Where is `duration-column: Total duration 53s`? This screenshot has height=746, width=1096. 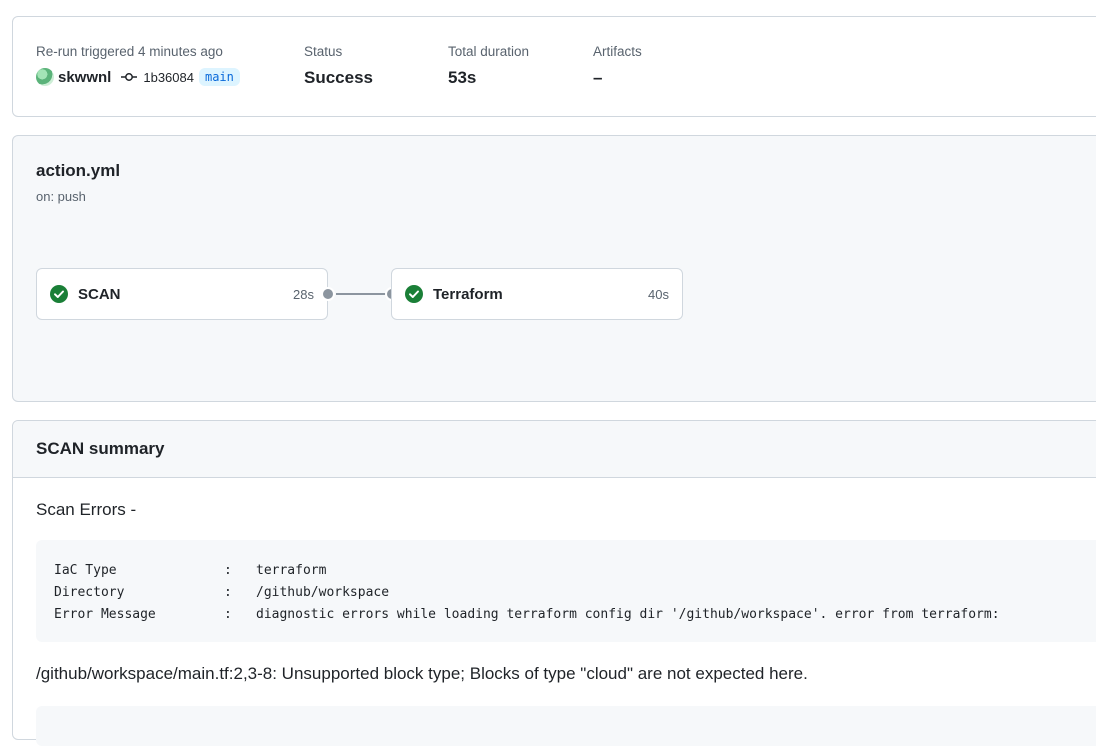
duration-column: Total duration 53s is located at coordinates (488, 66).